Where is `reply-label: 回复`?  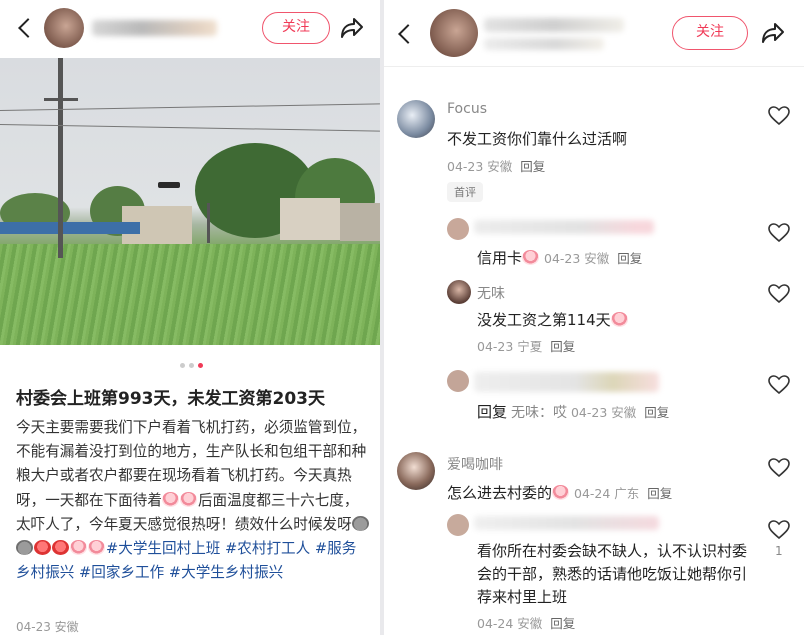 reply-label: 回复 is located at coordinates (492, 412).